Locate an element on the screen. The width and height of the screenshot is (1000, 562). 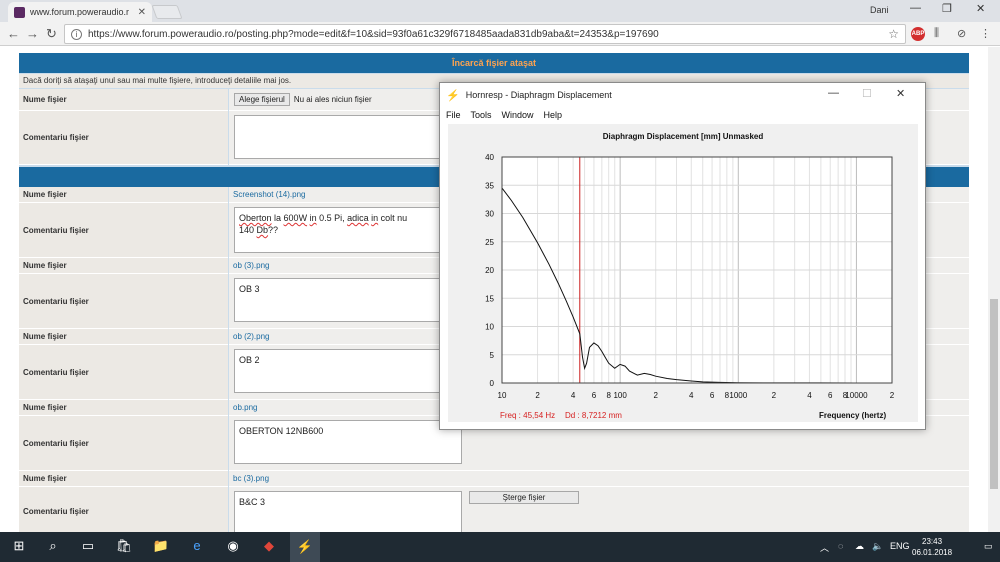
x-axis-label: Frequency (hertz) is located at coordinates (853, 415).